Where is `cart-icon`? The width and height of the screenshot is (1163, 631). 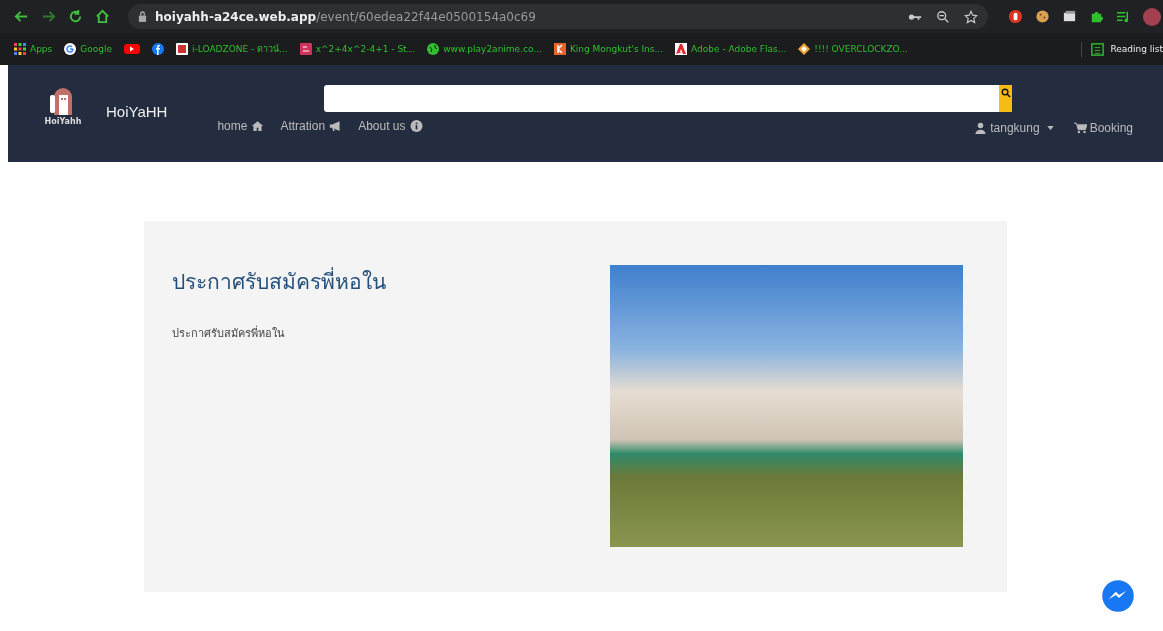 cart-icon is located at coordinates (1080, 128).